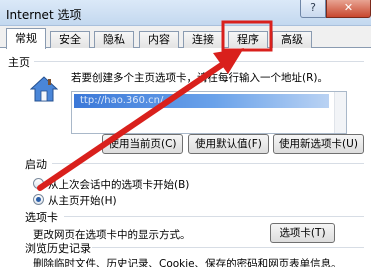 The width and height of the screenshot is (371, 267). I want to click on homepage-url-textarea: ttp://hao.360.cn/, so click(209, 112).